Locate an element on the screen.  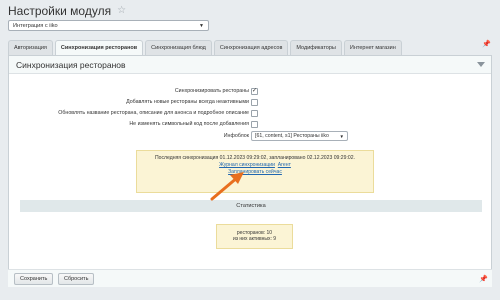
tab-modifiers: Модификаторы is located at coordinates (316, 47).